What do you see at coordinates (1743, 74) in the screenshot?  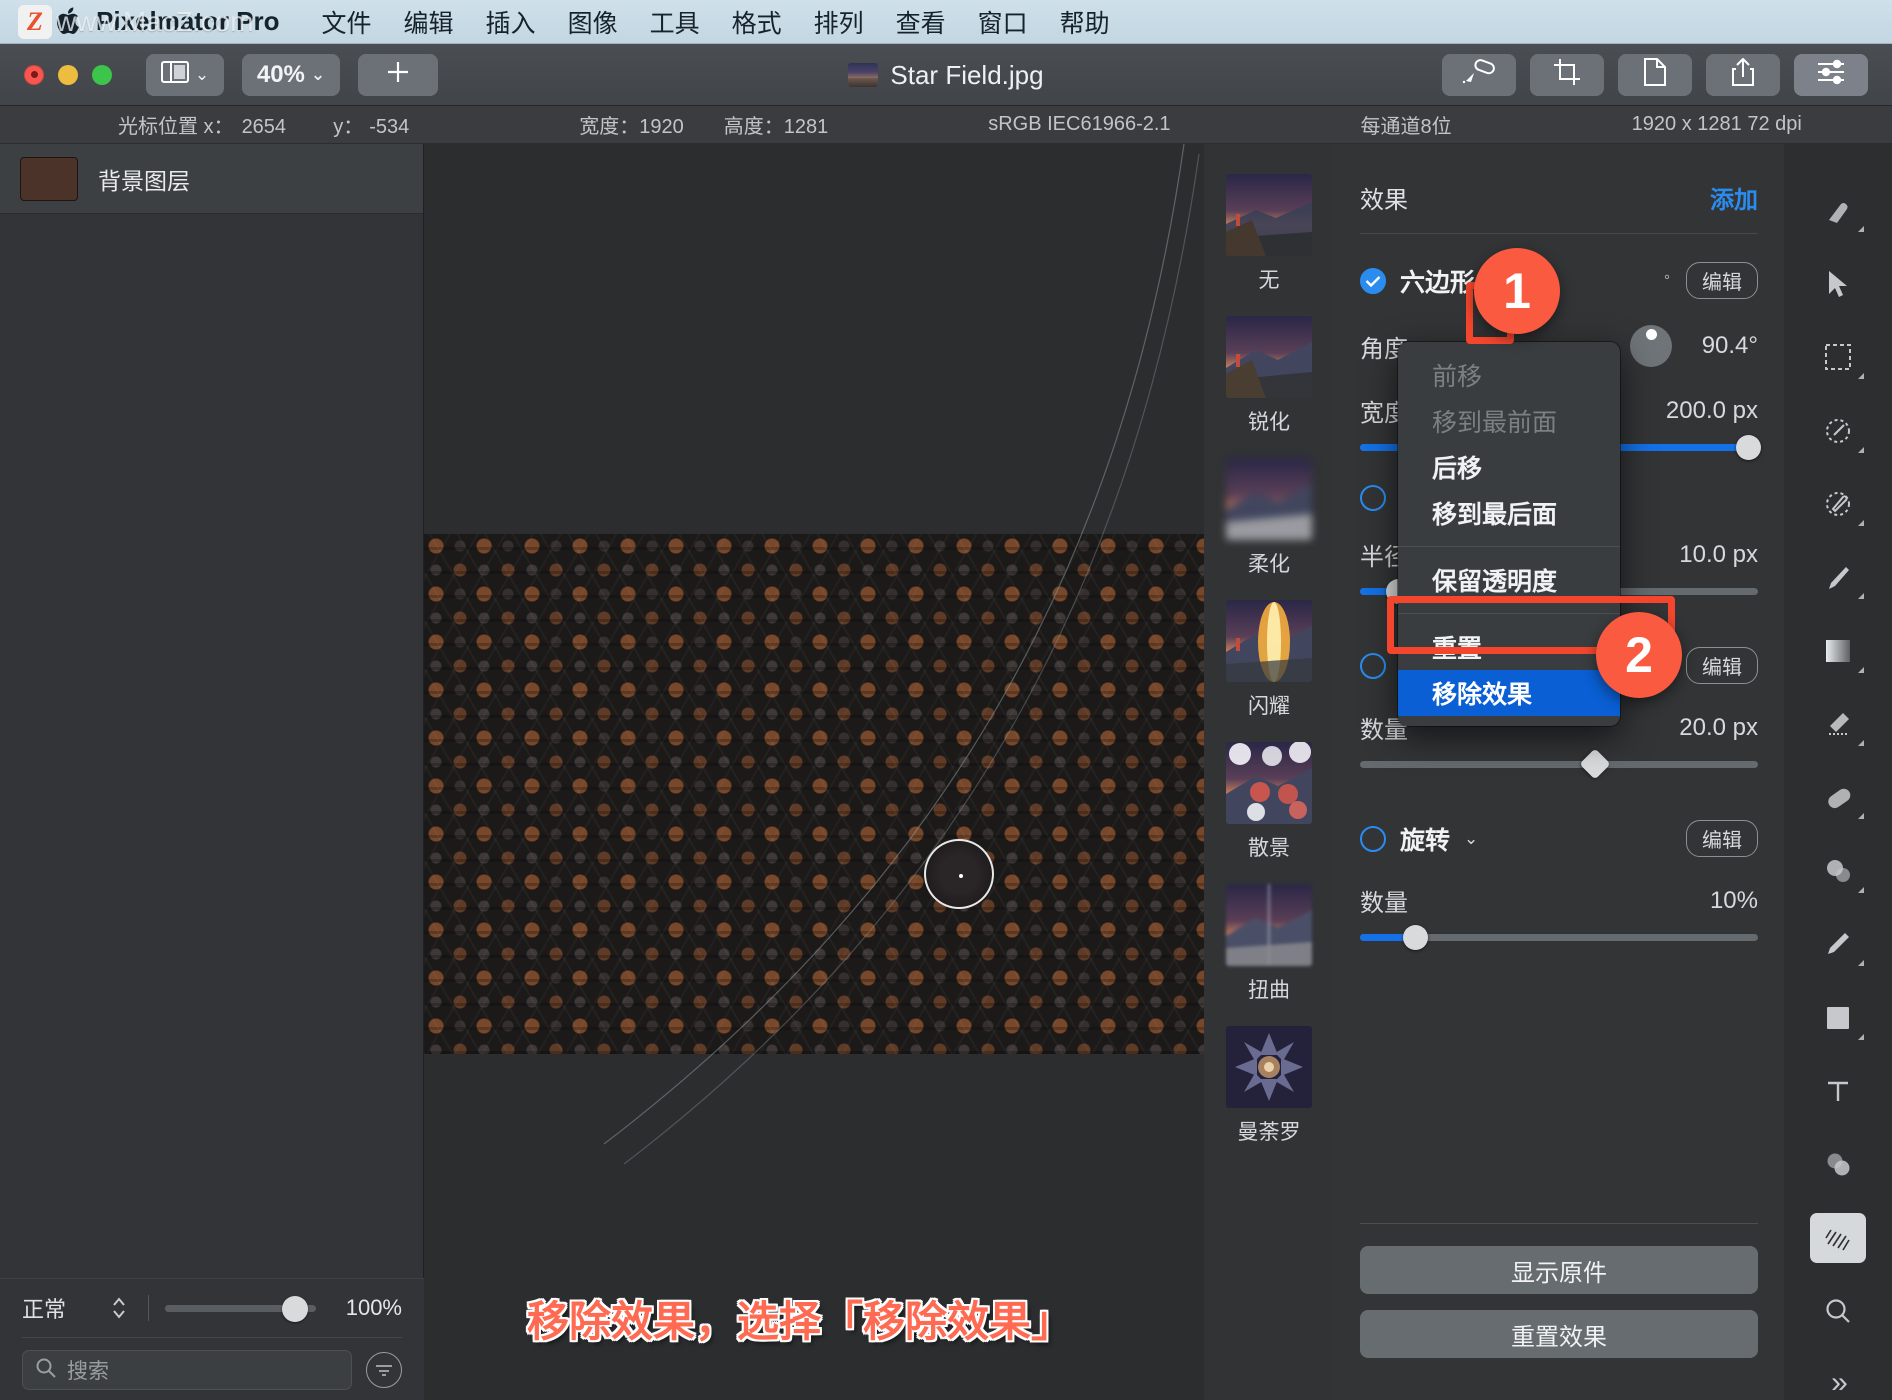 I see `share-button` at bounding box center [1743, 74].